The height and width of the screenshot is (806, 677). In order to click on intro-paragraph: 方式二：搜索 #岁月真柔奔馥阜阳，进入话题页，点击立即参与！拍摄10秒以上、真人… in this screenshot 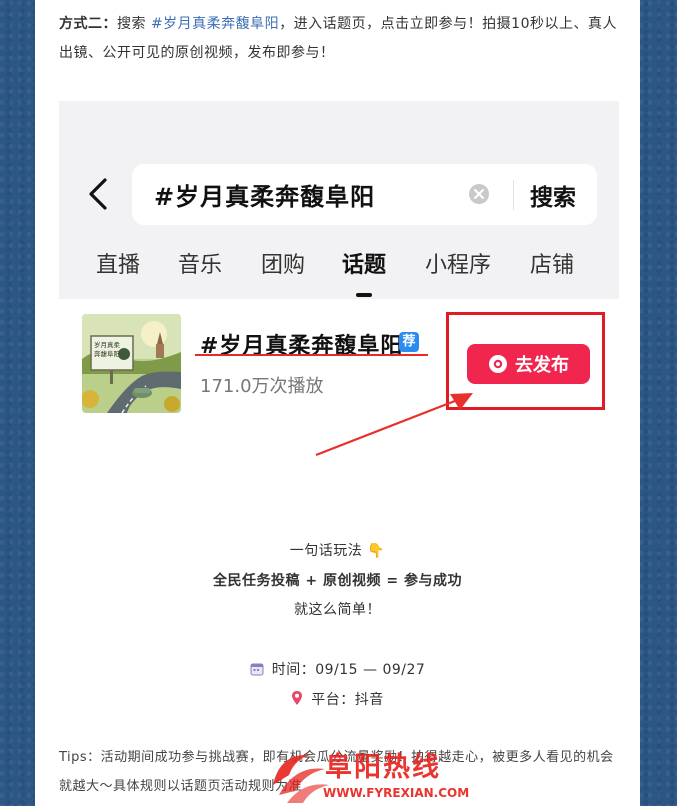, I will do `click(340, 39)`.